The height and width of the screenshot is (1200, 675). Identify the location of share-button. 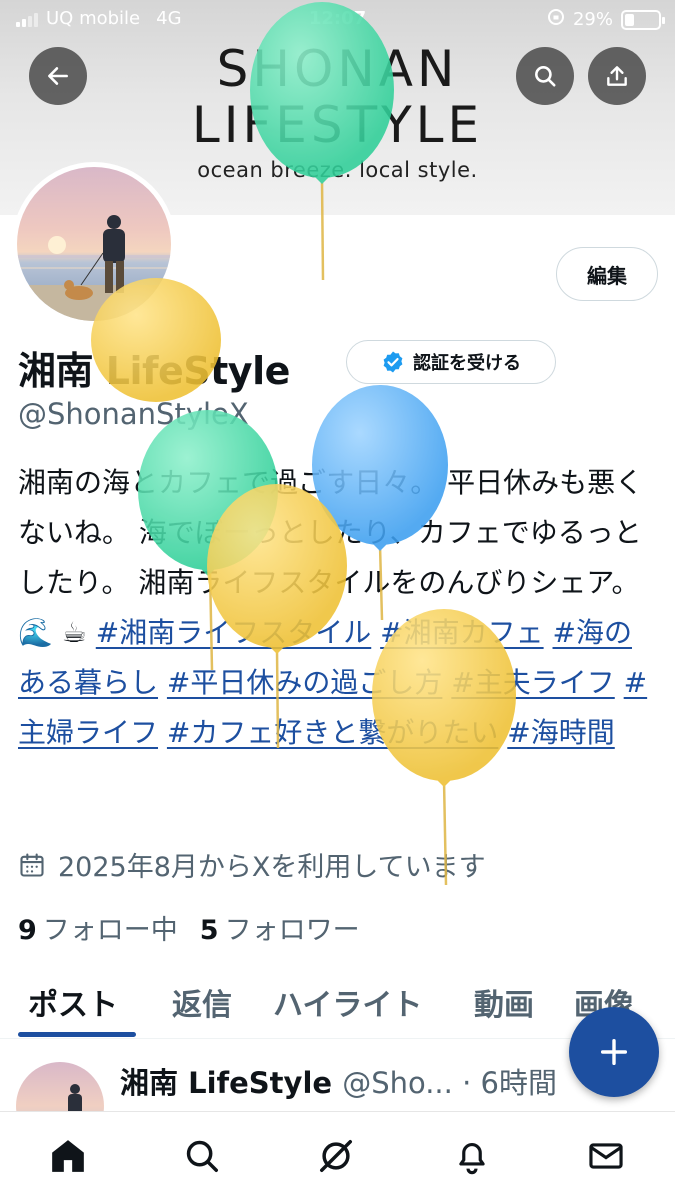
(617, 76).